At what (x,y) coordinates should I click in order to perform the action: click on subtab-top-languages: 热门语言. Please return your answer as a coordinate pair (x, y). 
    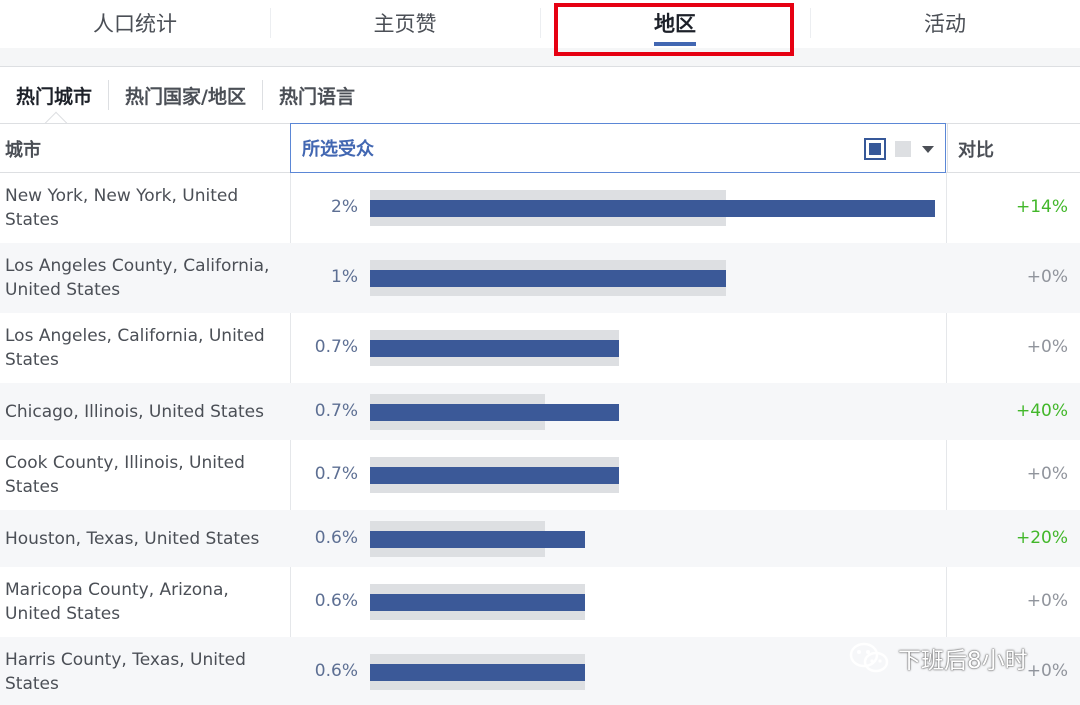
    Looking at the image, I should click on (316, 95).